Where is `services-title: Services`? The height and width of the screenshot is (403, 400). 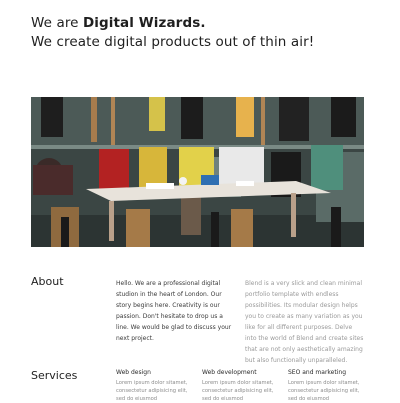
services-title: Services is located at coordinates (54, 375).